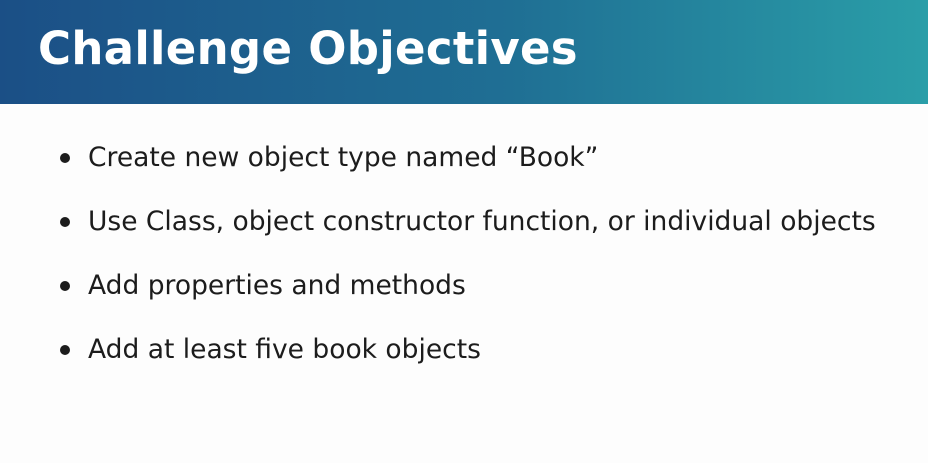 The width and height of the screenshot is (928, 463). What do you see at coordinates (277, 285) in the screenshot?
I see `list-item-text: Add properties and methods` at bounding box center [277, 285].